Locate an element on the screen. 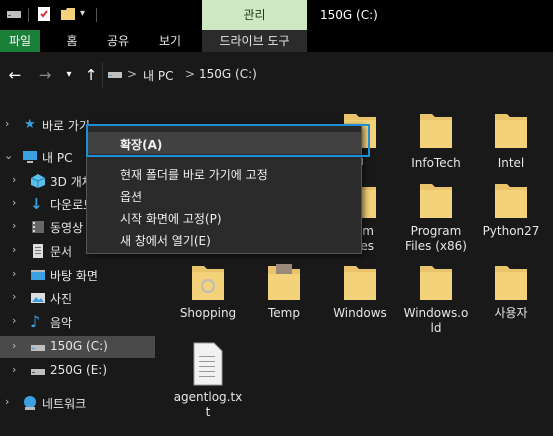 This screenshot has height=436, width=553. tab-share: 공유 is located at coordinates (118, 41).